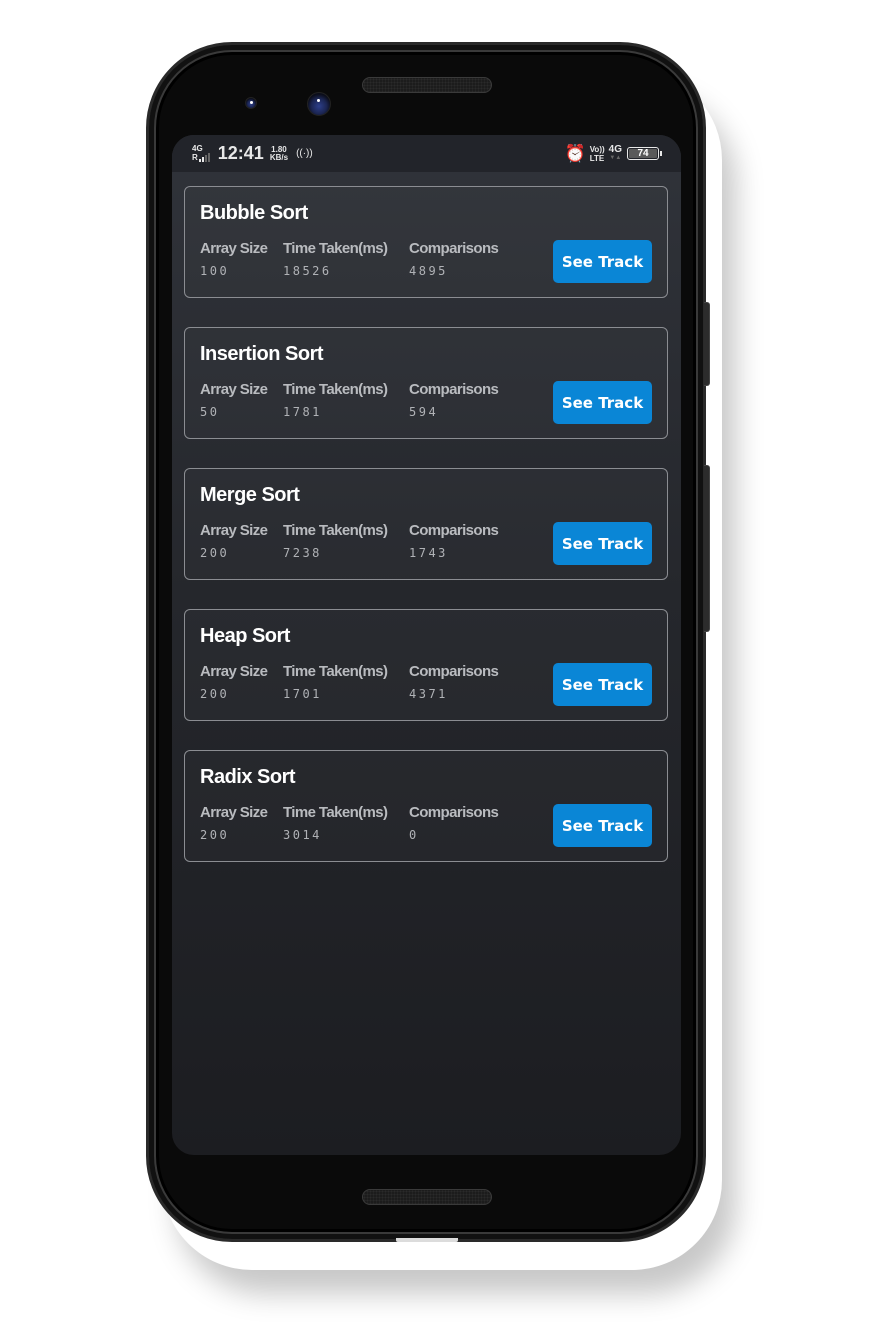 The height and width of the screenshot is (1322, 876). I want to click on network-signal-icon: 4G R, so click(201, 153).